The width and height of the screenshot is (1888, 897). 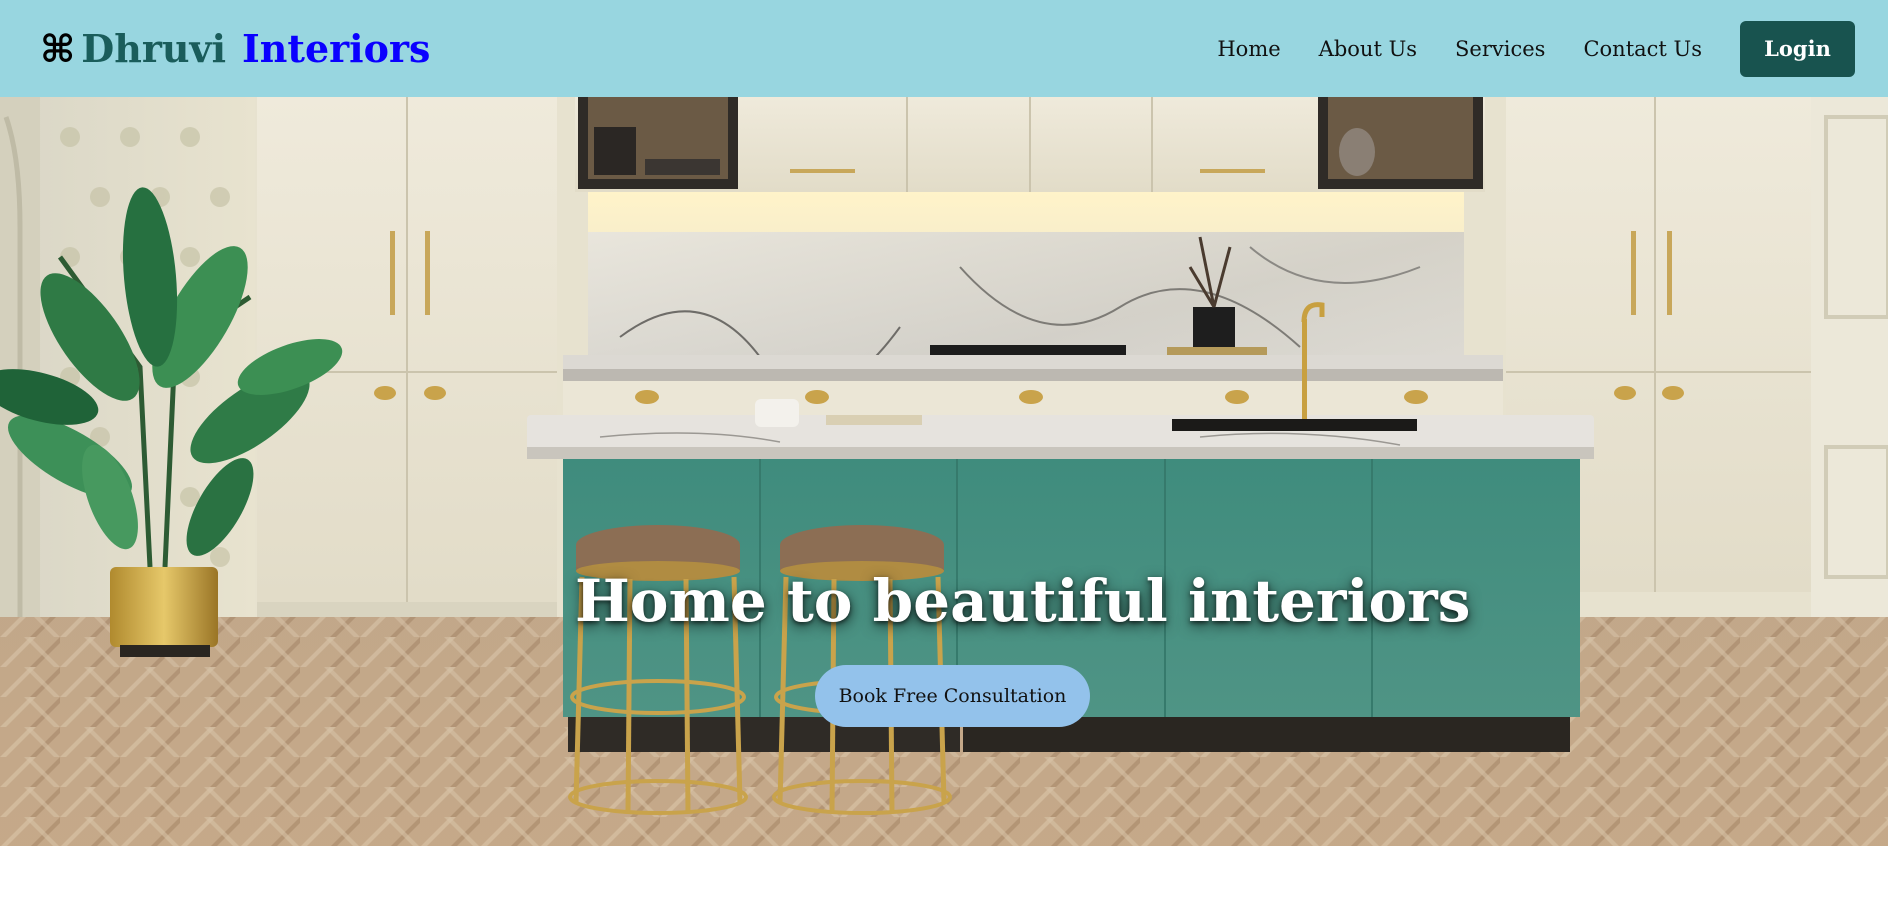 What do you see at coordinates (952, 696) in the screenshot?
I see `book-consultation-button: Book Free Consultation` at bounding box center [952, 696].